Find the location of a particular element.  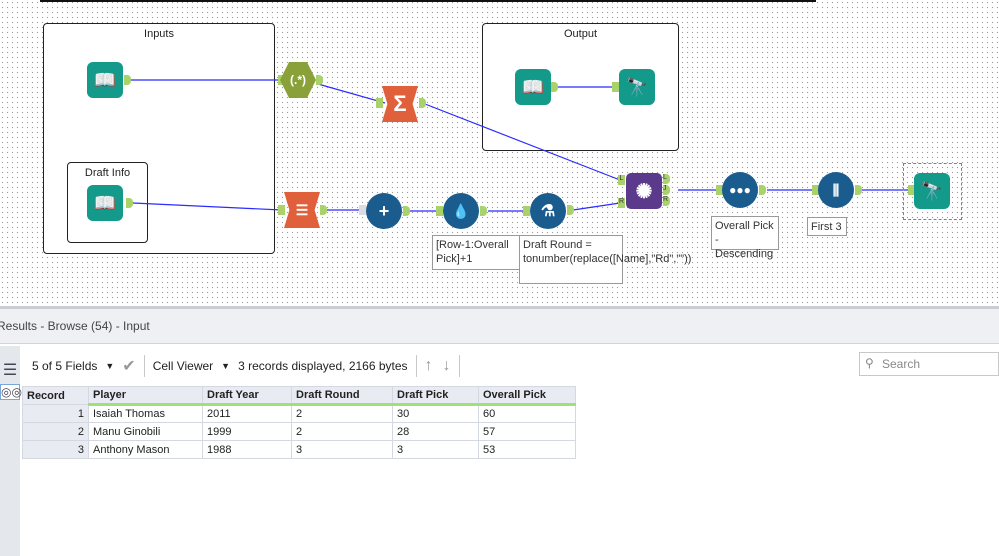

join-l-output-anchor: L is located at coordinates (666, 179).